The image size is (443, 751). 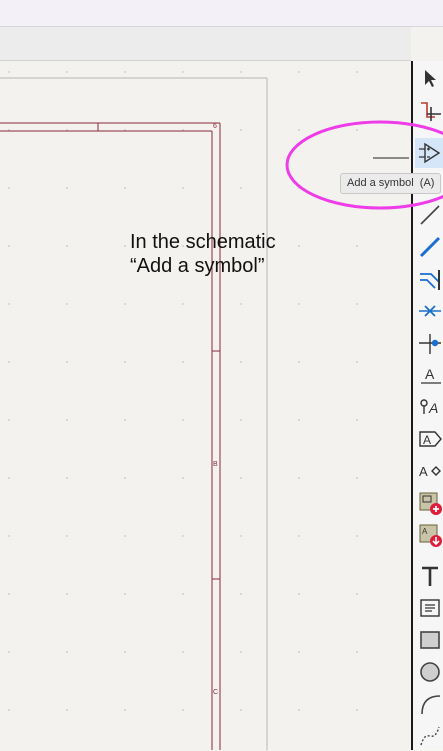 I want to click on global-label-icon: A, so click(x=429, y=407).